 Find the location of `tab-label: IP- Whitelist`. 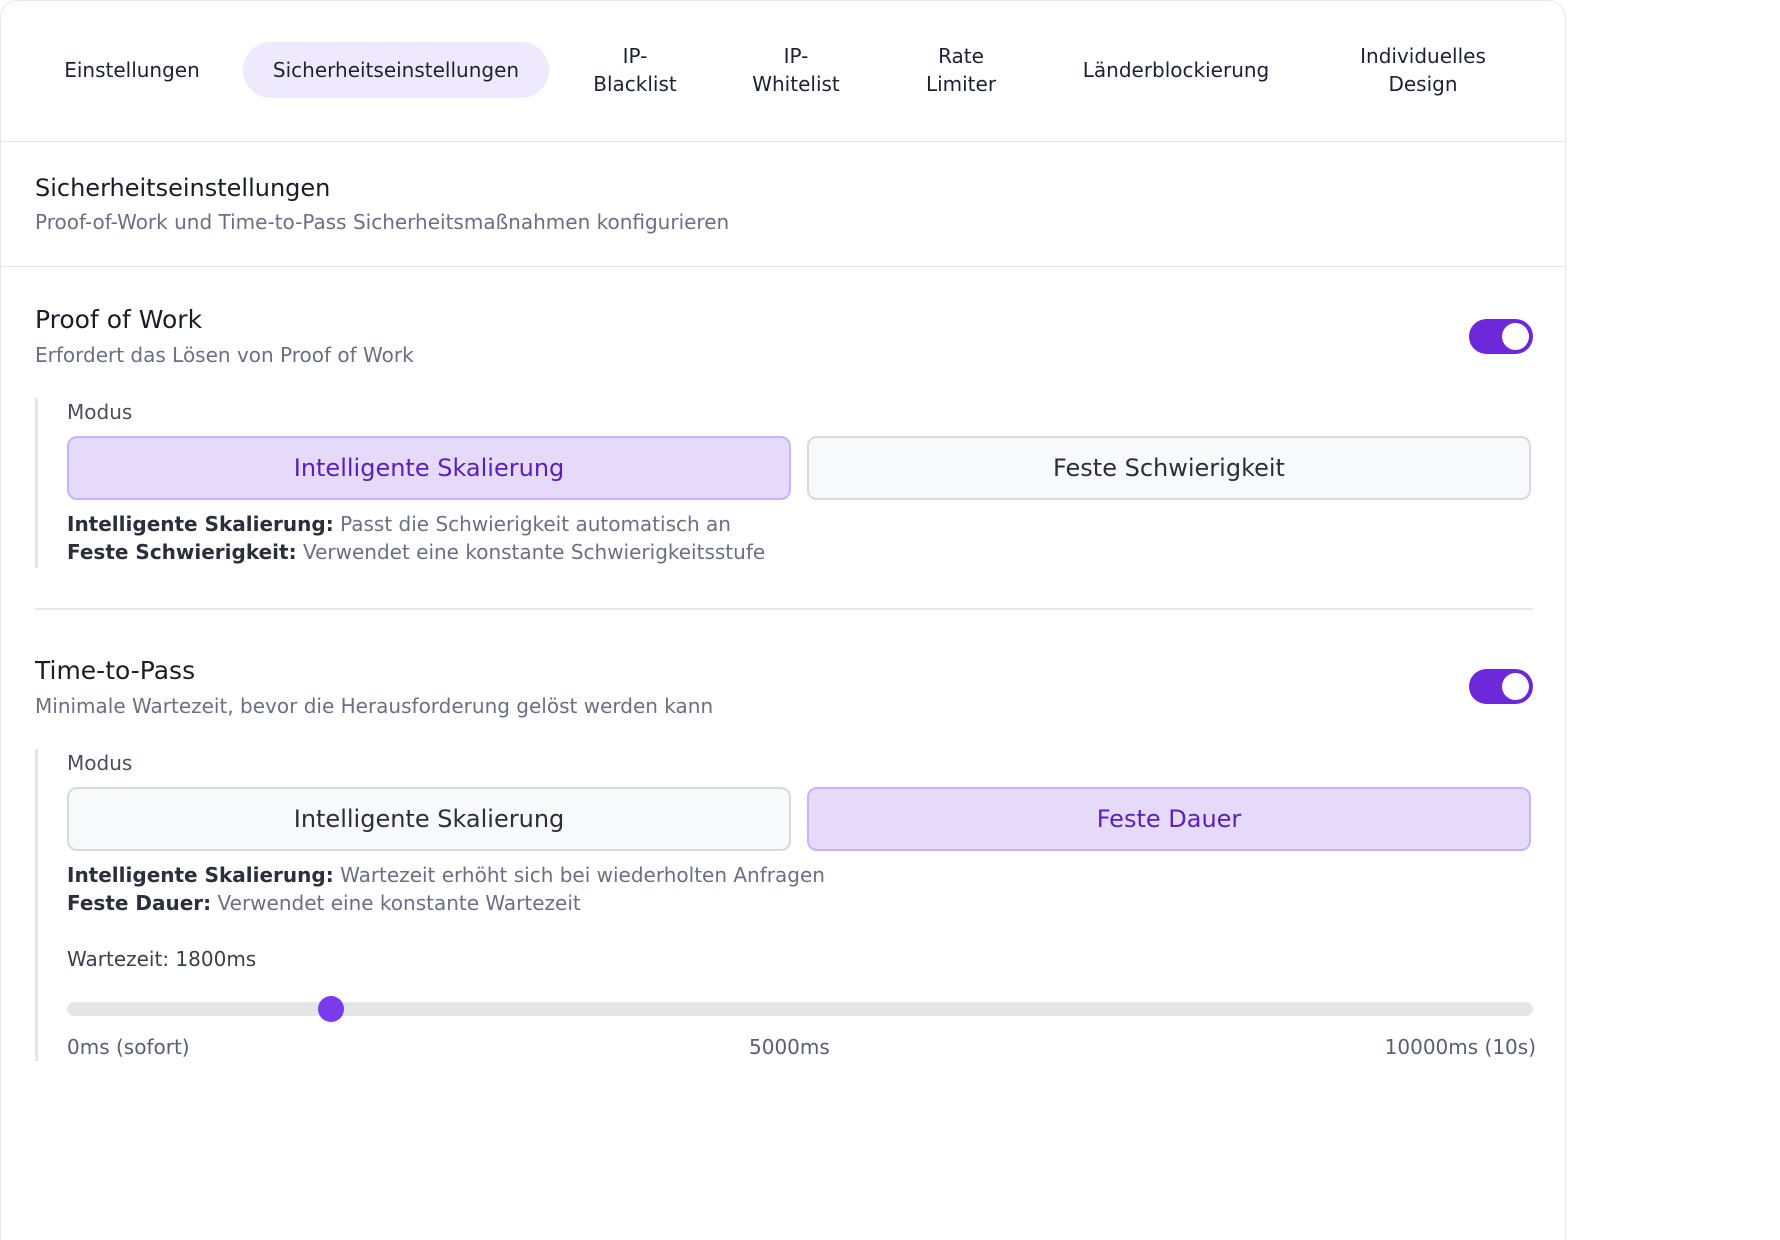

tab-label: IP- Whitelist is located at coordinates (796, 70).